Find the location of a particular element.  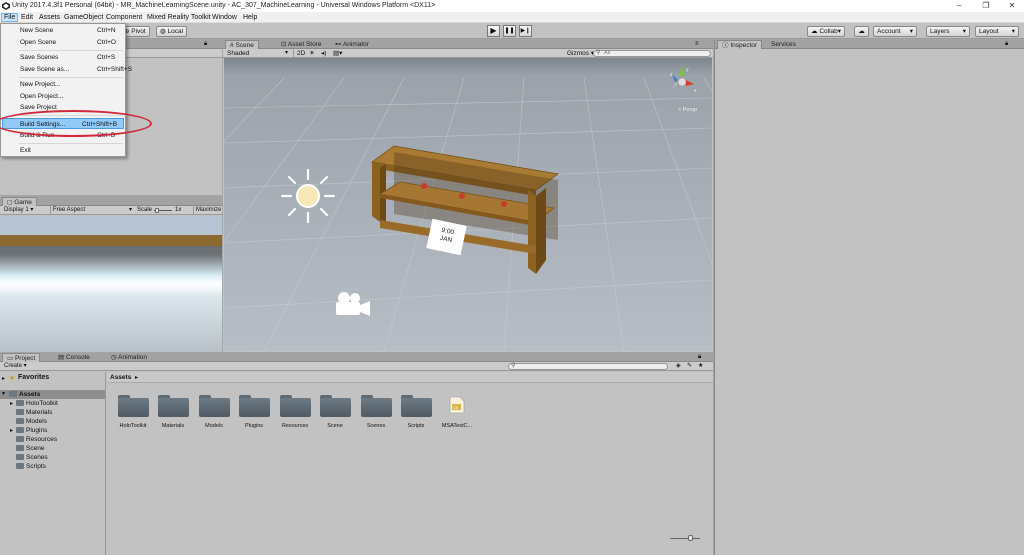

holotoolkit-expand-icon: ▸ is located at coordinates (11, 403).